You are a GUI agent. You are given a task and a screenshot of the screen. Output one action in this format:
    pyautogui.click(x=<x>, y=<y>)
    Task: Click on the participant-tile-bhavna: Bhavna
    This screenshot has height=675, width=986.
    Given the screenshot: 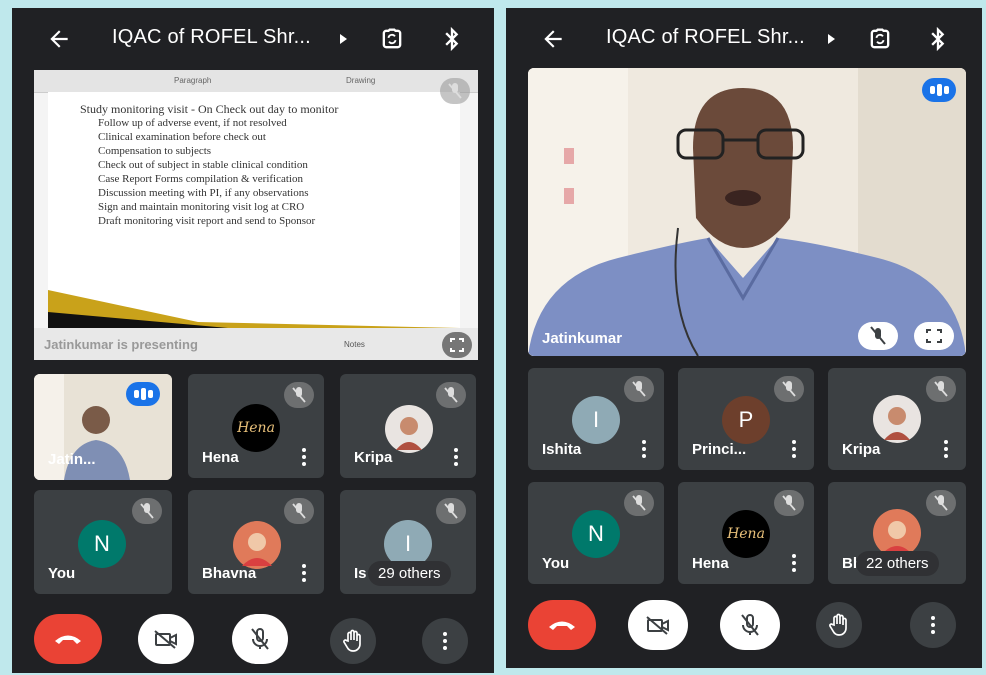 What is the action you would take?
    pyautogui.click(x=256, y=542)
    